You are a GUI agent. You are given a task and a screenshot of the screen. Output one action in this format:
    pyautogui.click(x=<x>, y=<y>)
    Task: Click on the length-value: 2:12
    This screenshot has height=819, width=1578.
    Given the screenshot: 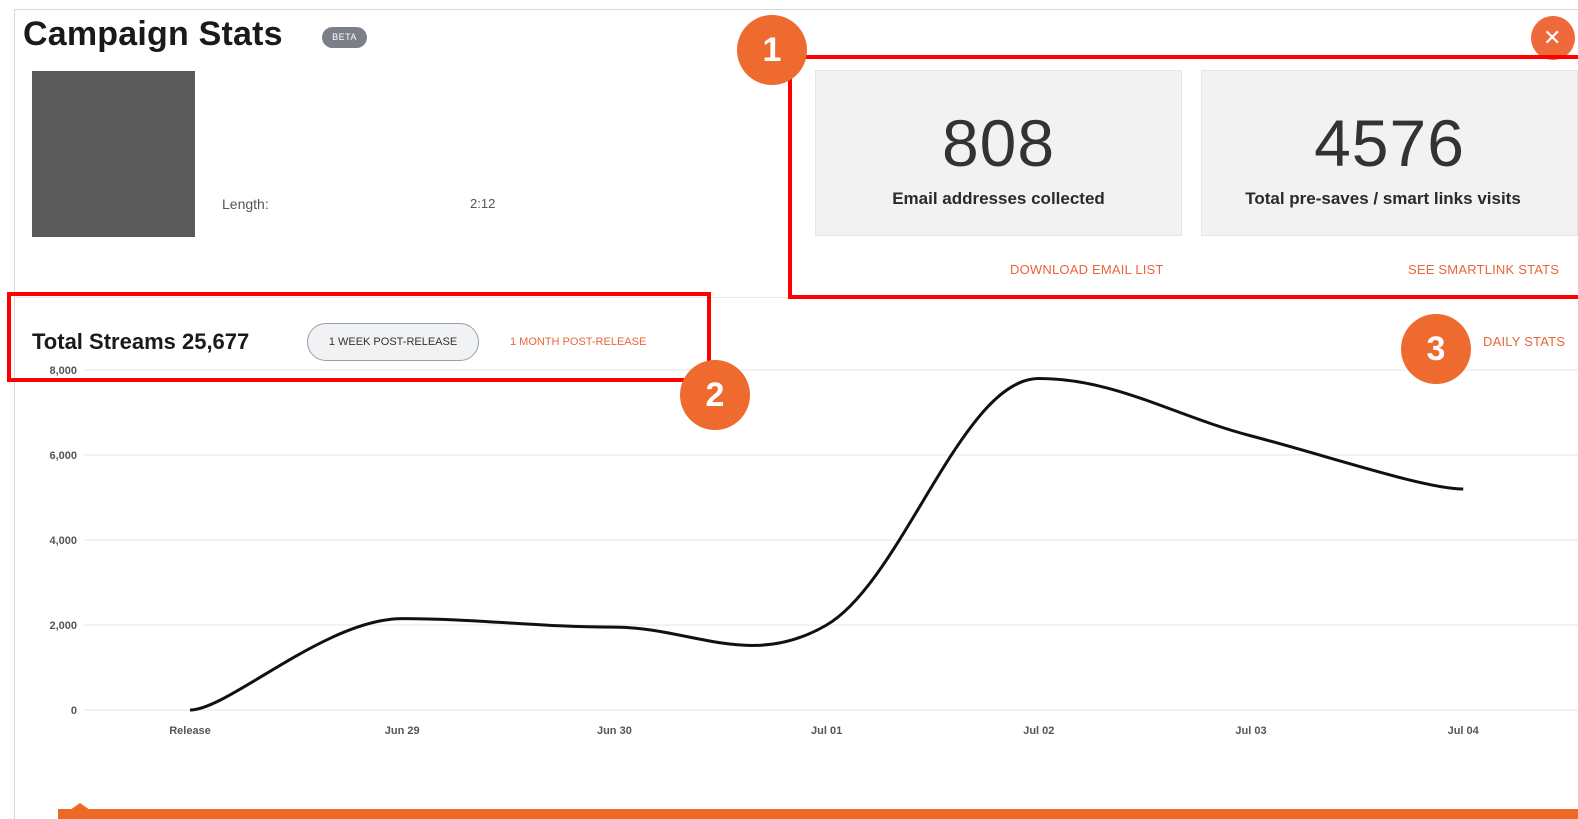 What is the action you would take?
    pyautogui.click(x=483, y=203)
    